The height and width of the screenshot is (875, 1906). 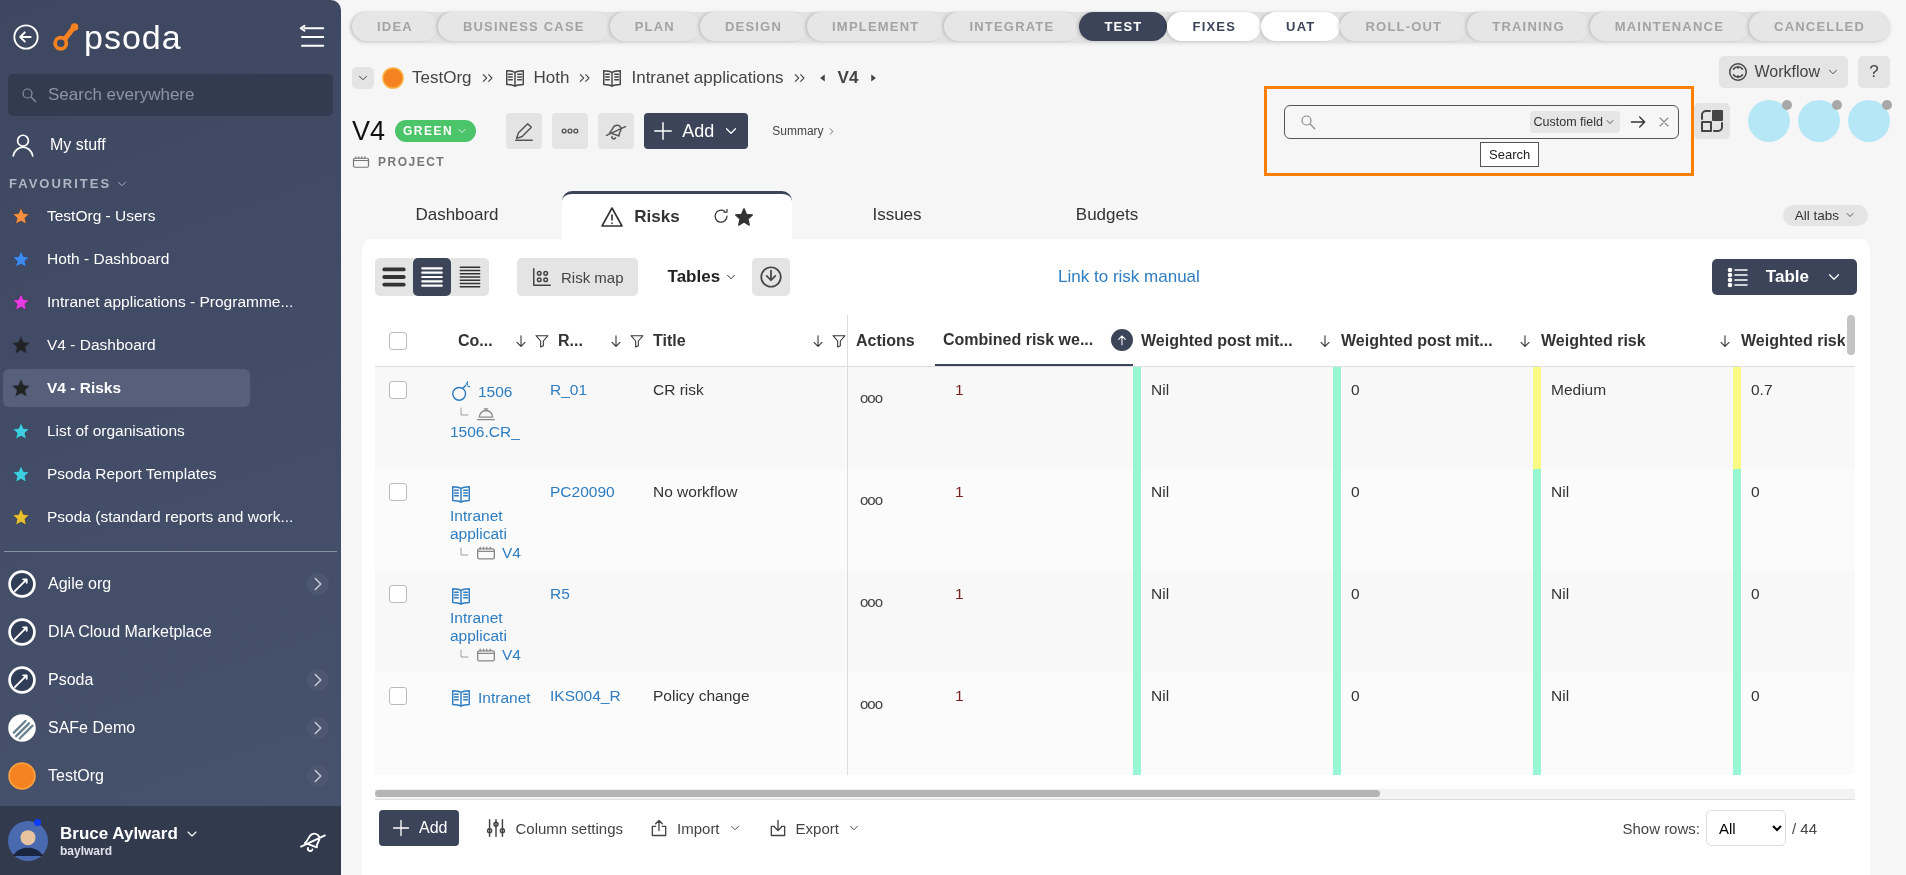 What do you see at coordinates (1123, 26) in the screenshot?
I see `workflow-stage: TEST` at bounding box center [1123, 26].